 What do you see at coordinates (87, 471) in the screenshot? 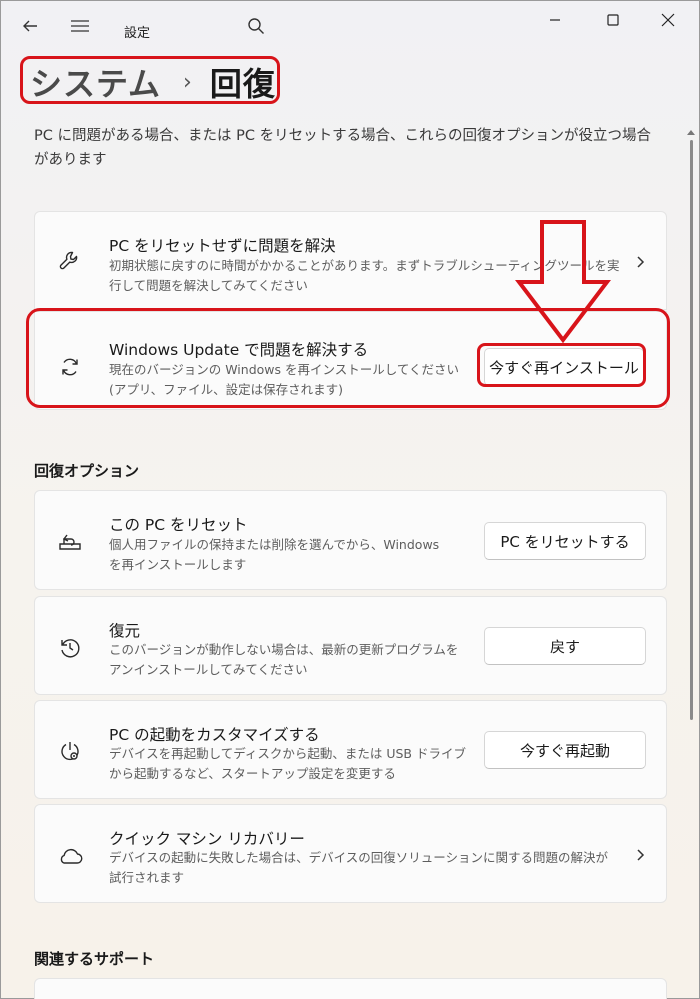
I see `recovery-options-heading: 回復オプション` at bounding box center [87, 471].